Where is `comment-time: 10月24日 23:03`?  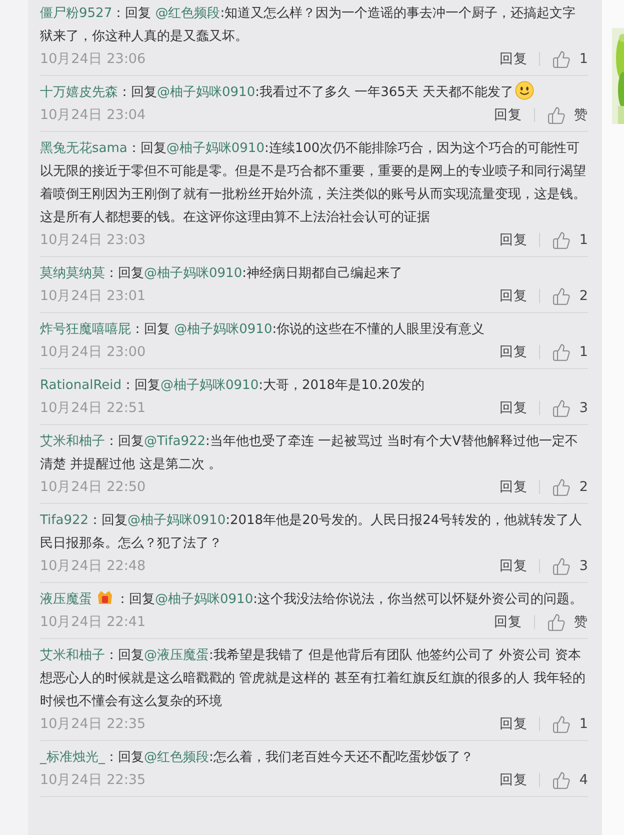 comment-time: 10月24日 23:03 is located at coordinates (93, 240).